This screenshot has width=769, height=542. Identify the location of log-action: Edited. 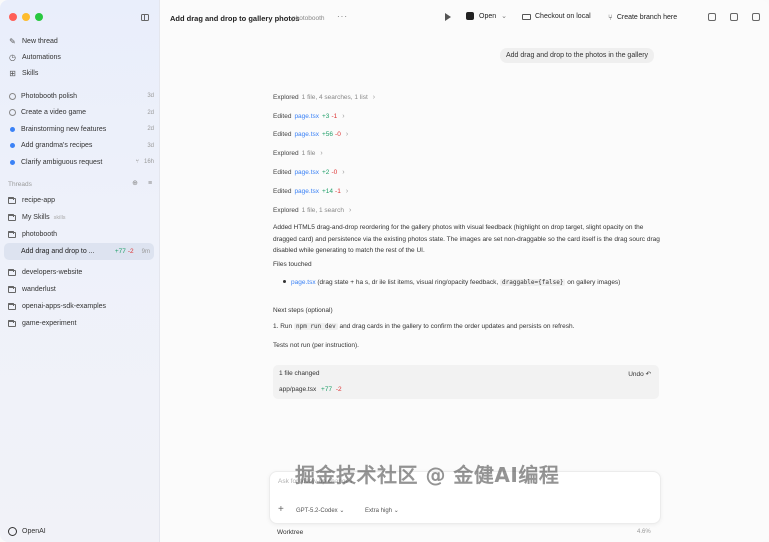
(282, 173).